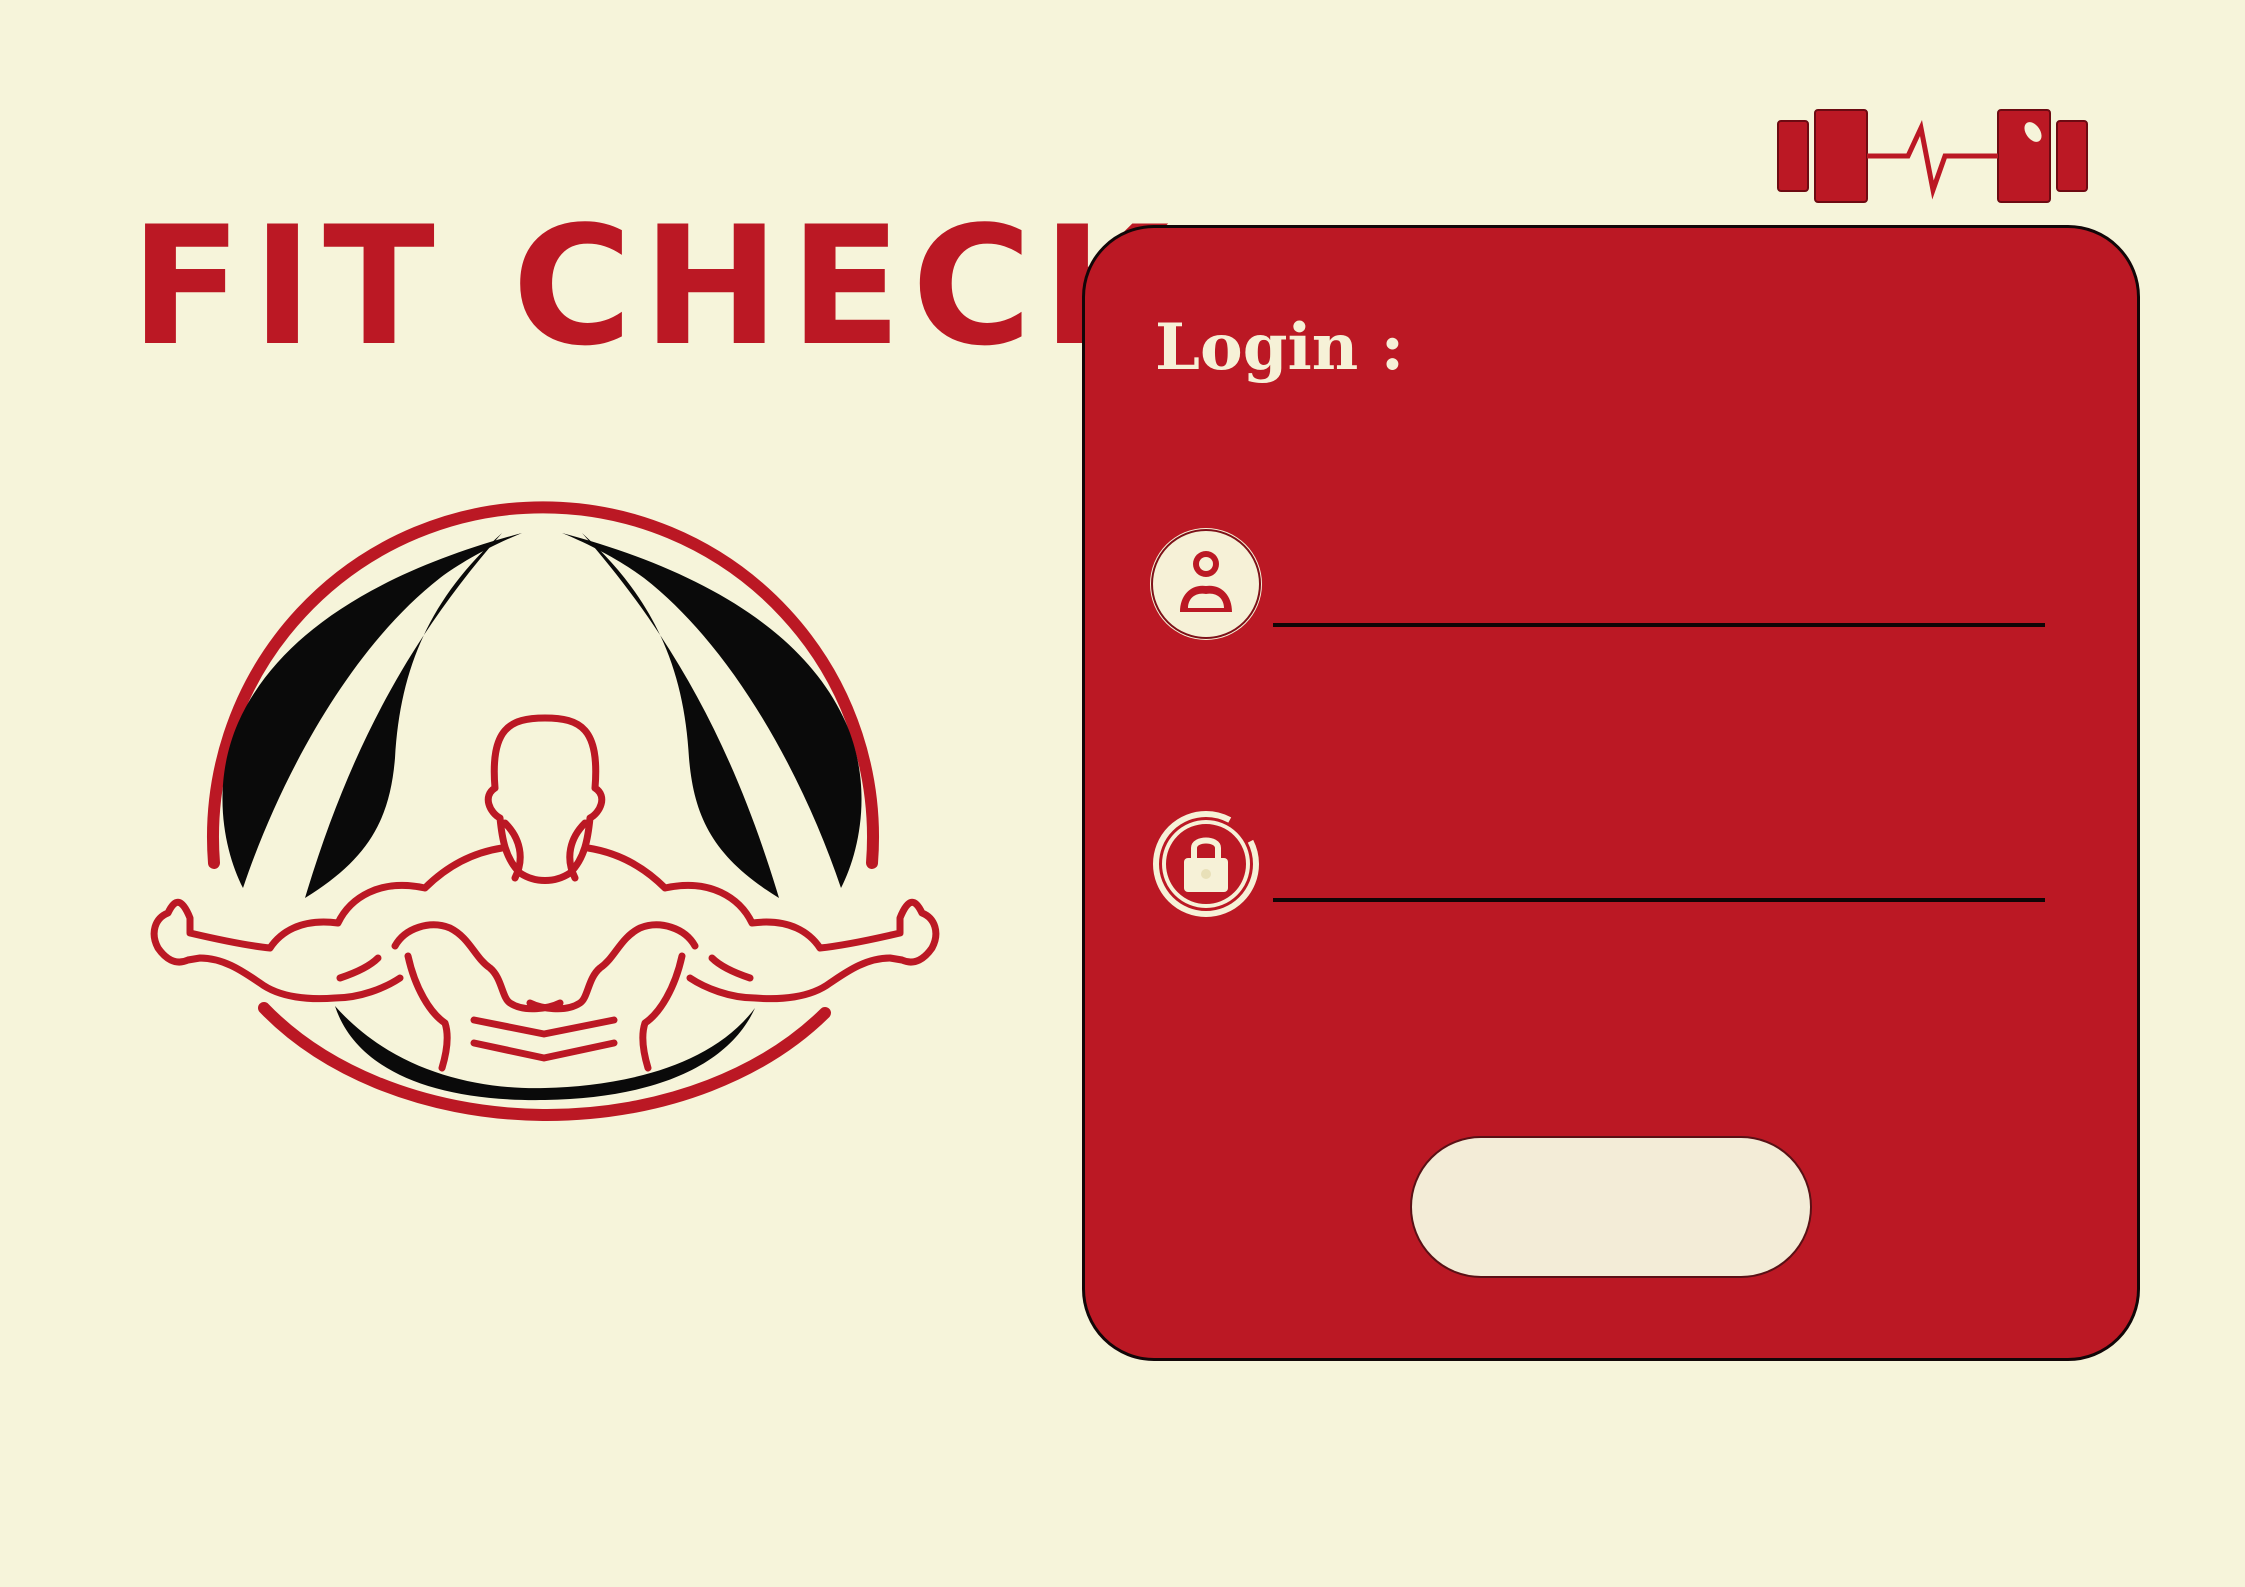 The width and height of the screenshot is (2245, 1587). What do you see at coordinates (655, 286) in the screenshot?
I see `app-title: FIT CHECK` at bounding box center [655, 286].